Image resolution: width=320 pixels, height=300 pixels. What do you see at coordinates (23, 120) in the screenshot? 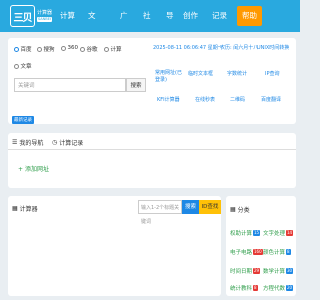
I see `recent-tag: 最新记录` at bounding box center [23, 120].